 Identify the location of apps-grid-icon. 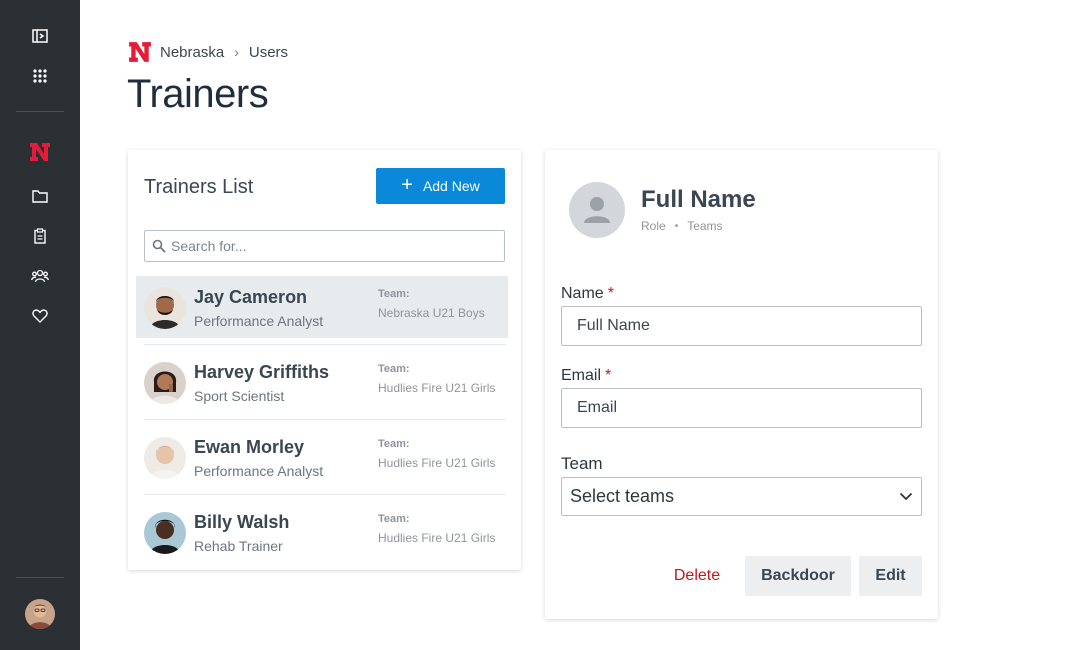
(40, 76).